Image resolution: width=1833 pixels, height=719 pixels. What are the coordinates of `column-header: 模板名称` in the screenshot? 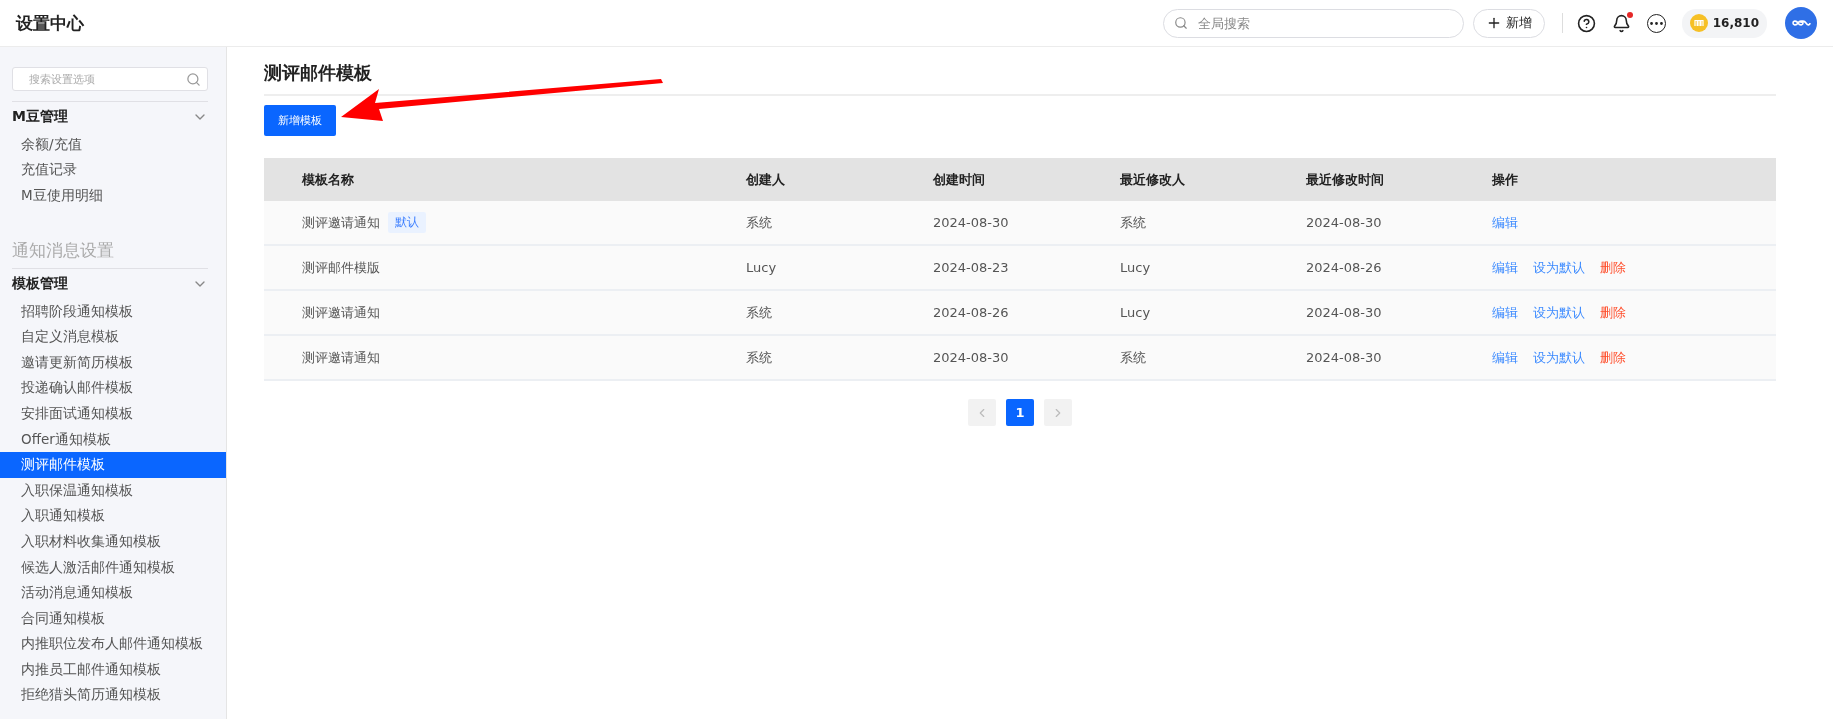 It's located at (327, 179).